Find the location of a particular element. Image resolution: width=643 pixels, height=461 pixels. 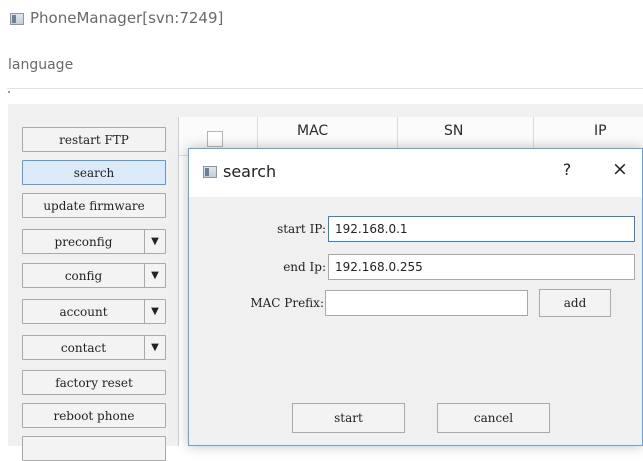

button-label: factory reset is located at coordinates (94, 382).